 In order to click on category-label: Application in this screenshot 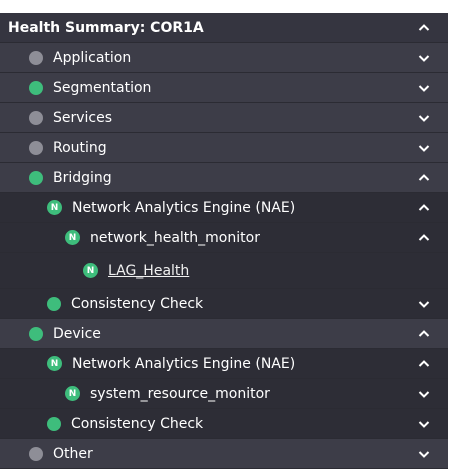, I will do `click(92, 57)`.